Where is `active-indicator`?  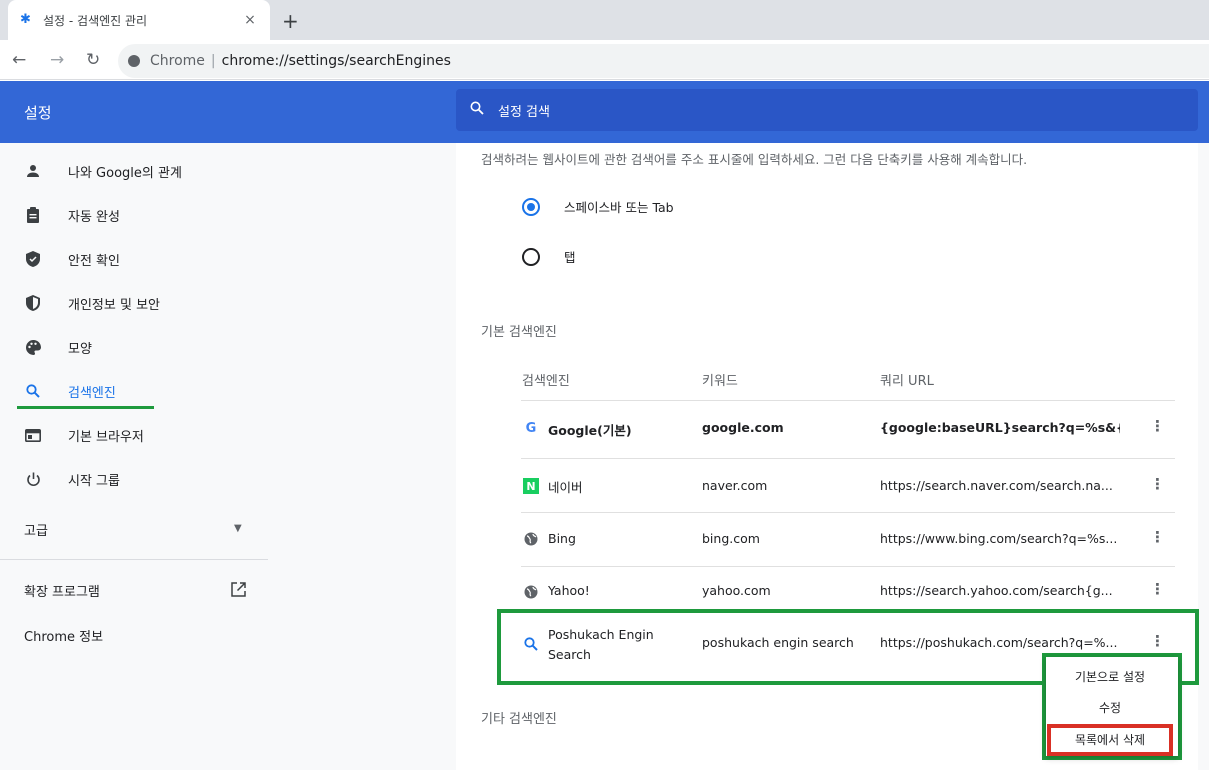
active-indicator is located at coordinates (85, 407).